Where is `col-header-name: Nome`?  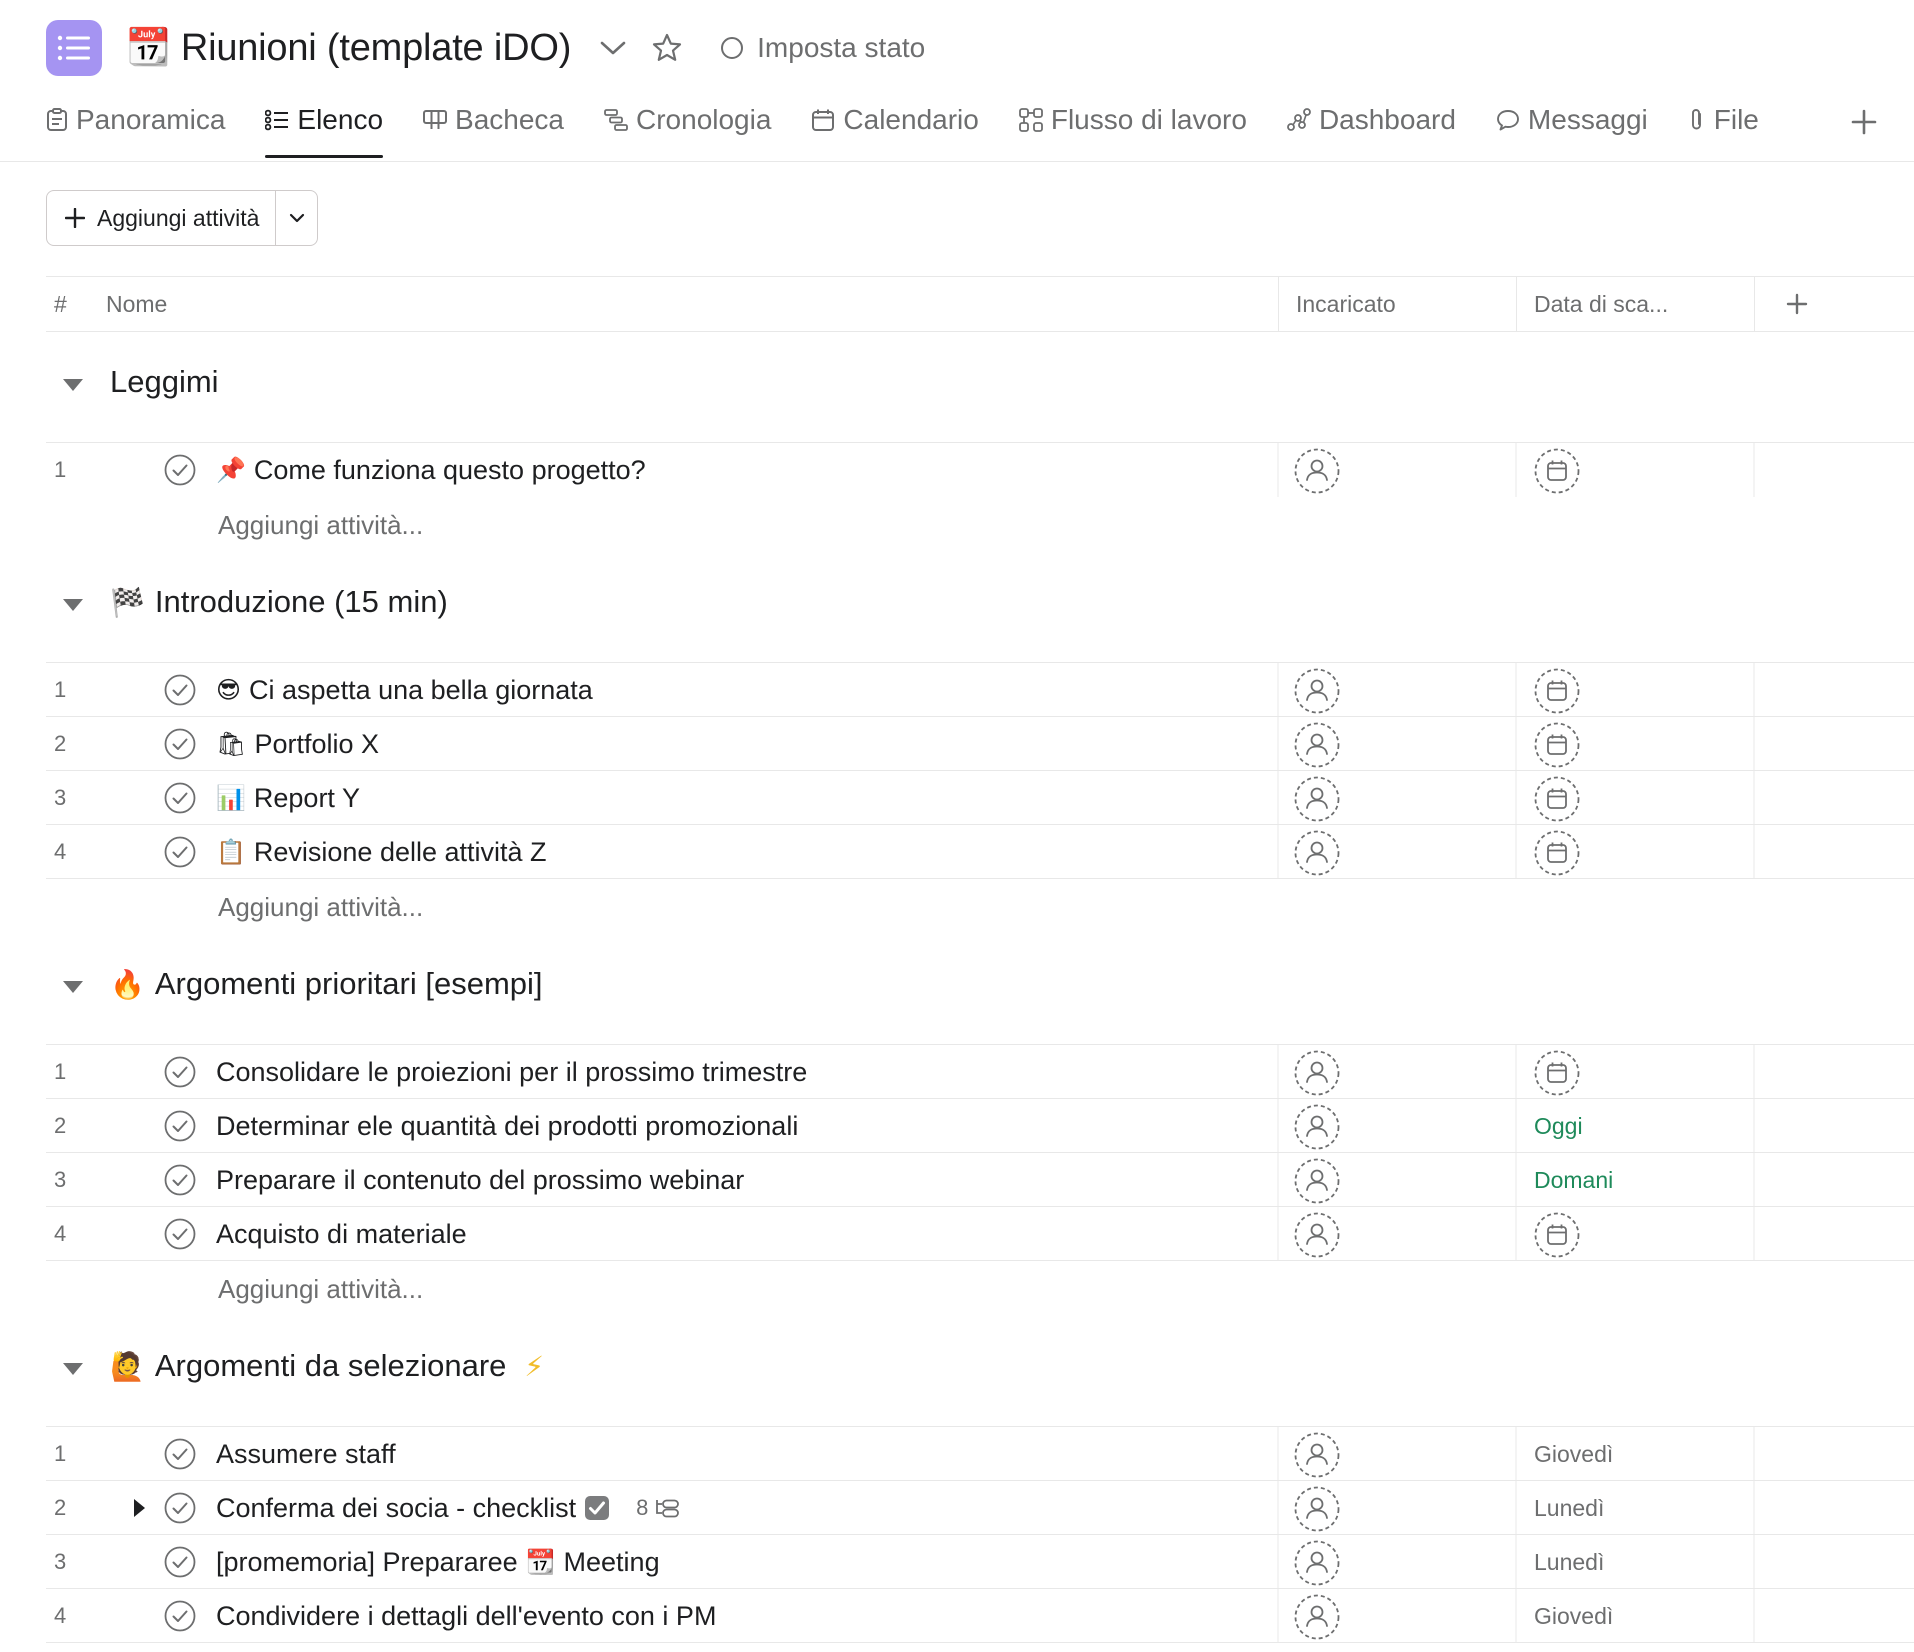
col-header-name: Nome is located at coordinates (136, 304).